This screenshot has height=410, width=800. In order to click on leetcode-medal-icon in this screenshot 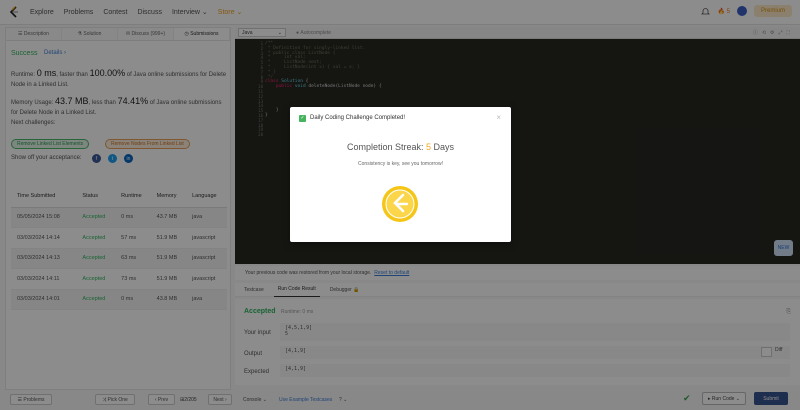, I will do `click(400, 204)`.